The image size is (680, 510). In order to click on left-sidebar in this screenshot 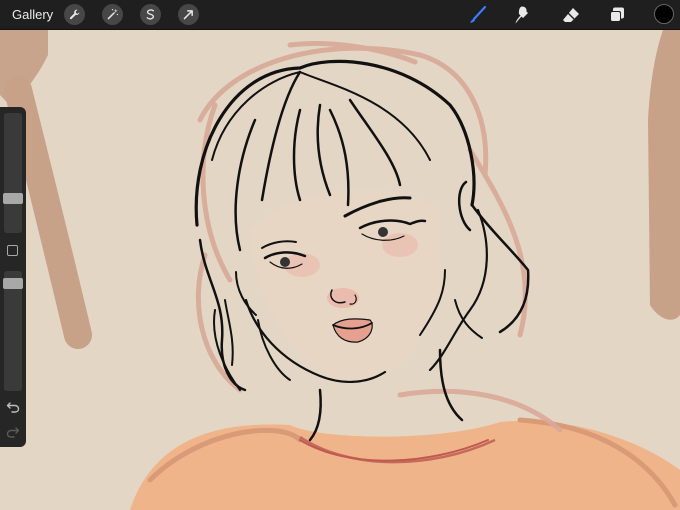, I will do `click(13, 277)`.